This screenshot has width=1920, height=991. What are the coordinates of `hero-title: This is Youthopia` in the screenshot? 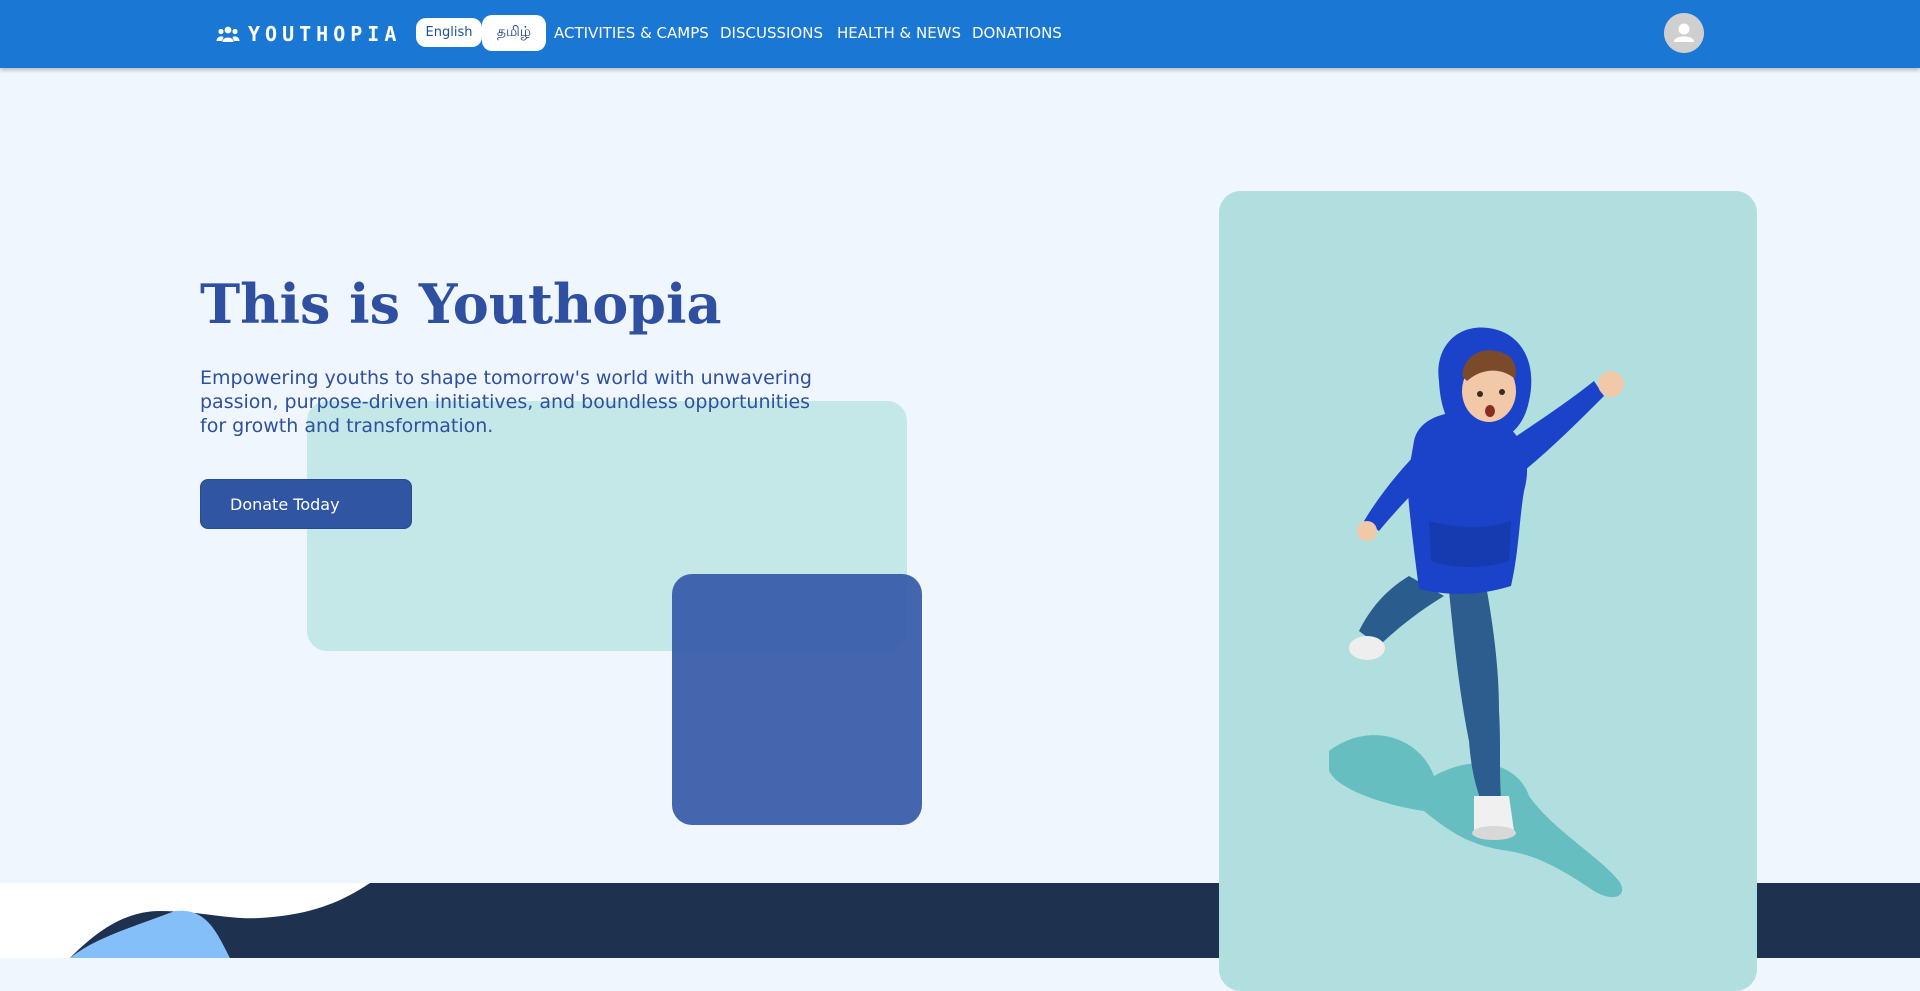 It's located at (461, 304).